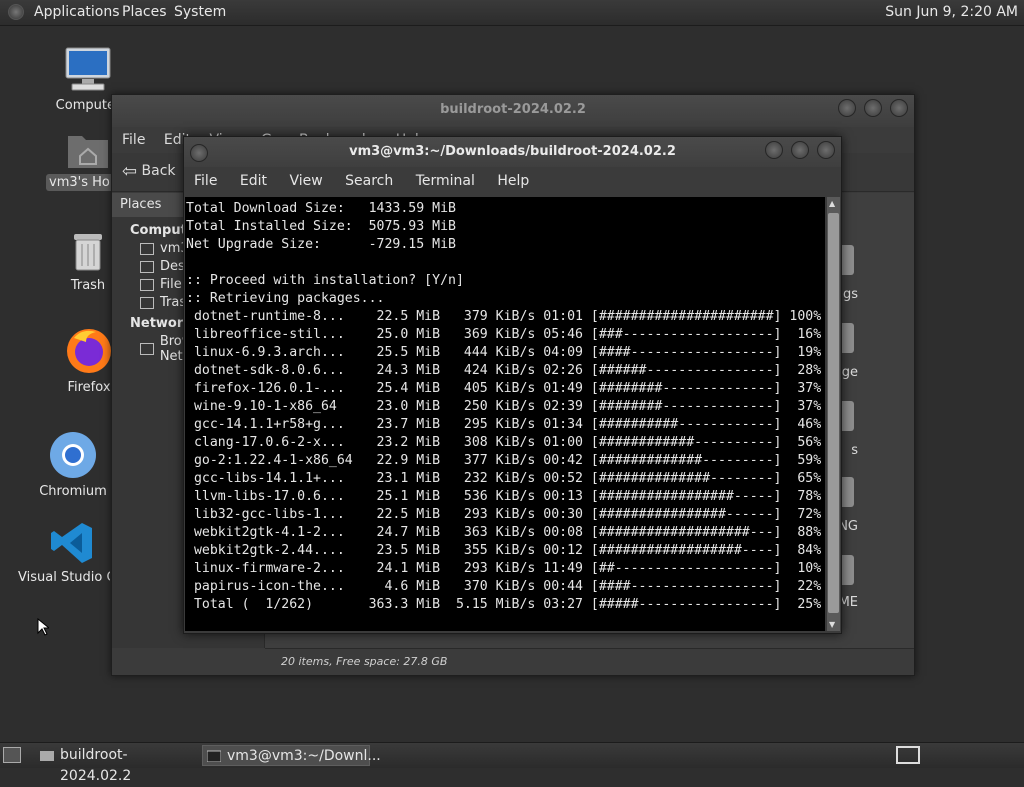 This screenshot has height=787, width=1024. Describe the element at coordinates (849, 372) in the screenshot. I see `folder-label: ge` at that location.